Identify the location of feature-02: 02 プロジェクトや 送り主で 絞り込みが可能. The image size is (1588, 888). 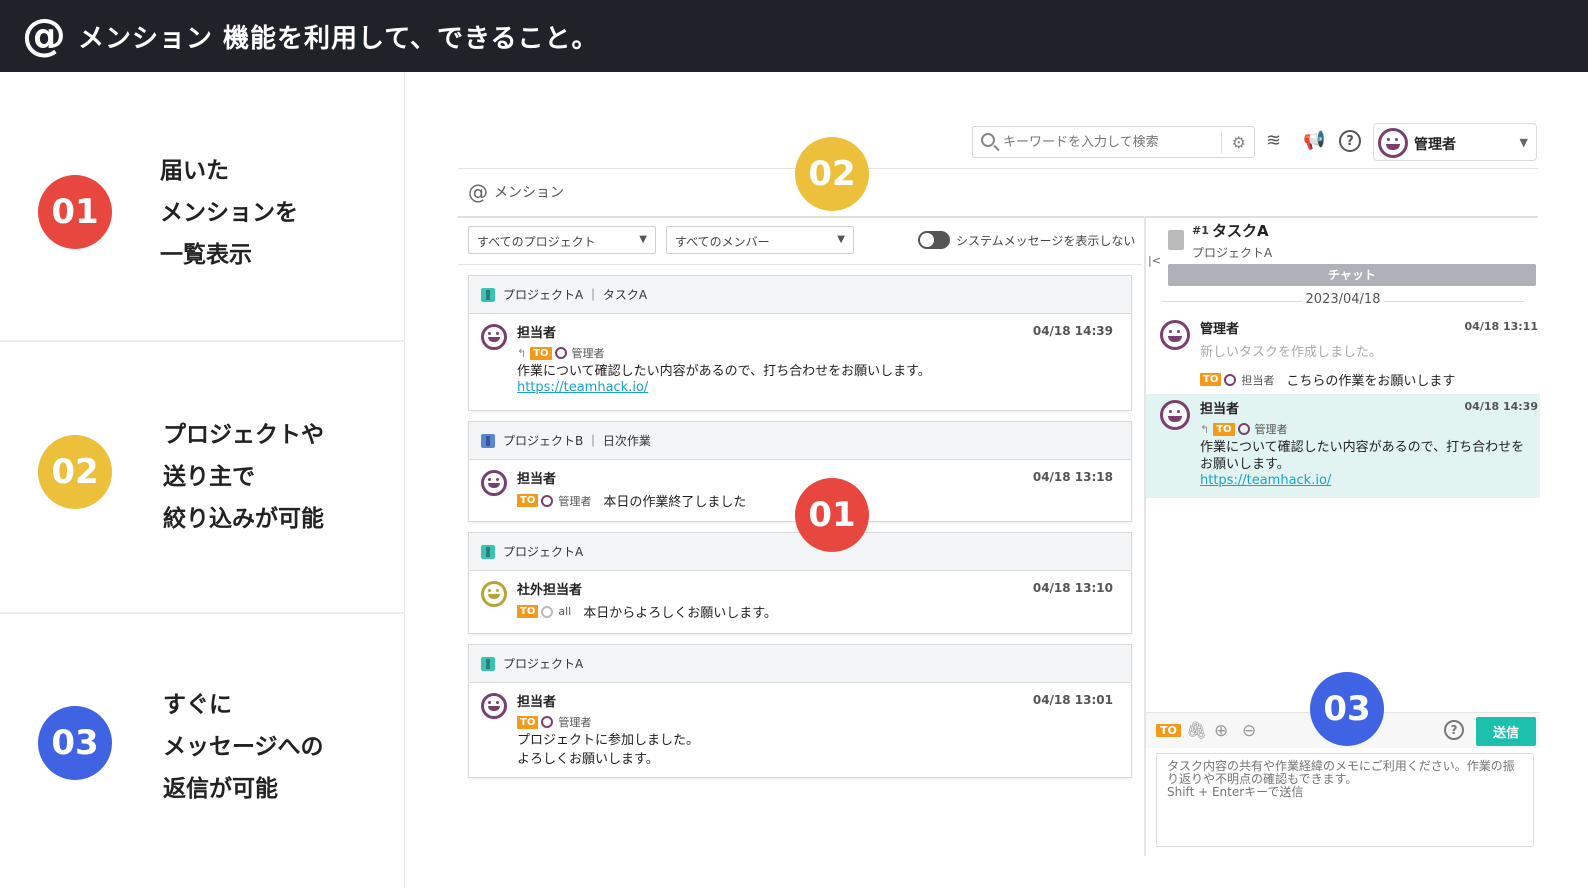
(202, 479).